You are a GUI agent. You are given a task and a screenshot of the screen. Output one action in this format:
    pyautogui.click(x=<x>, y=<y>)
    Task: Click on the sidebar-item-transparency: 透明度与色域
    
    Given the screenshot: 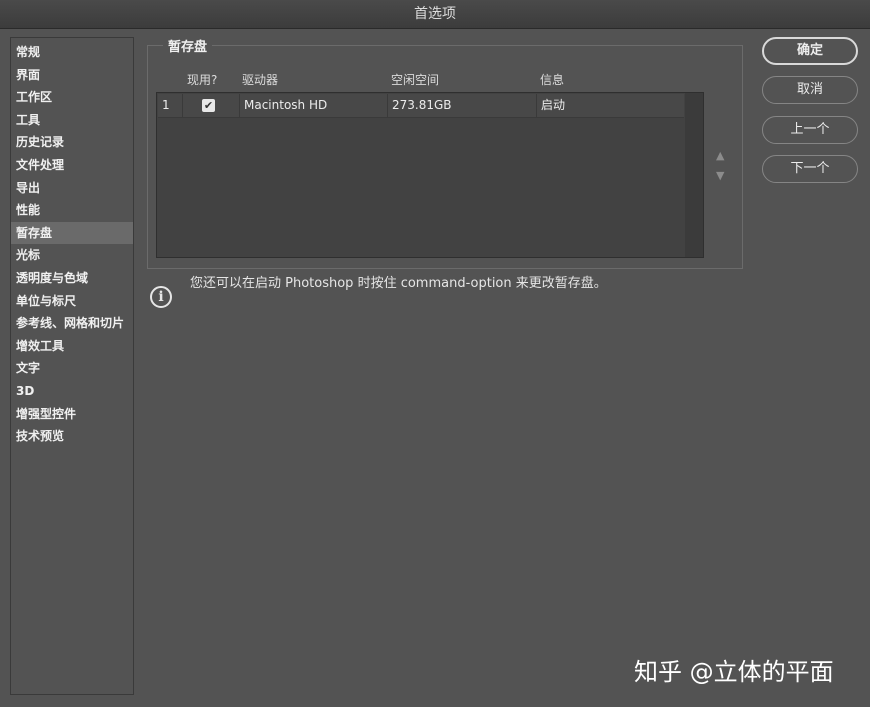 What is the action you would take?
    pyautogui.click(x=72, y=278)
    